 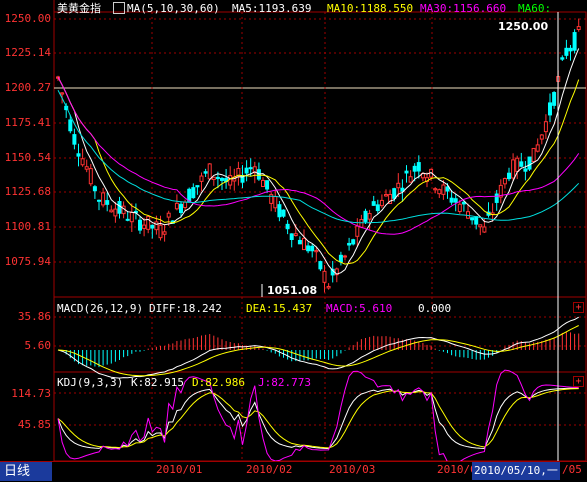 I want to click on ma10-value: MA10:1188.550, so click(x=370, y=8).